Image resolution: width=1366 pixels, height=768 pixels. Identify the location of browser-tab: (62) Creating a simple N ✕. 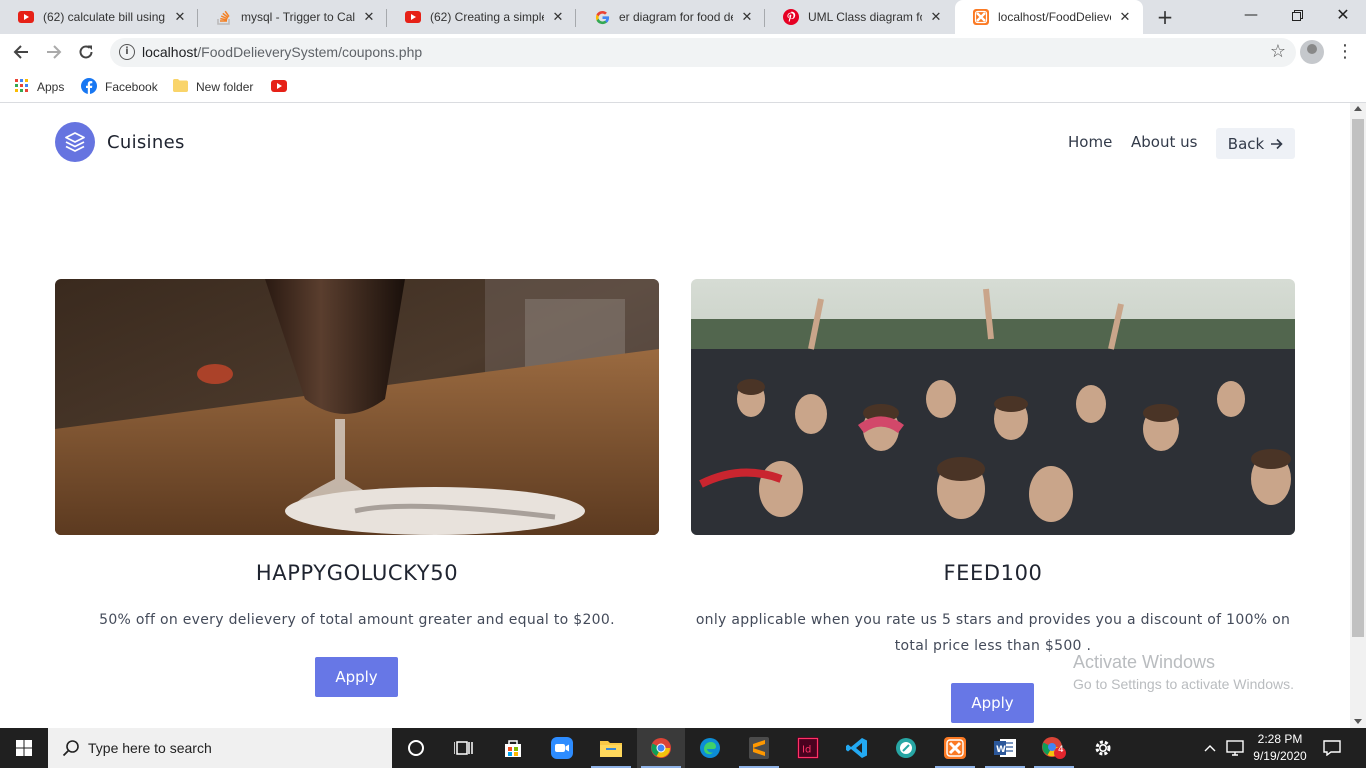
(481, 17).